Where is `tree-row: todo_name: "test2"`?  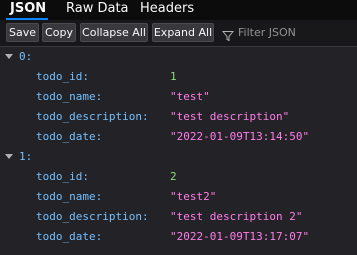
tree-row: todo_name: "test2" is located at coordinates (178, 197).